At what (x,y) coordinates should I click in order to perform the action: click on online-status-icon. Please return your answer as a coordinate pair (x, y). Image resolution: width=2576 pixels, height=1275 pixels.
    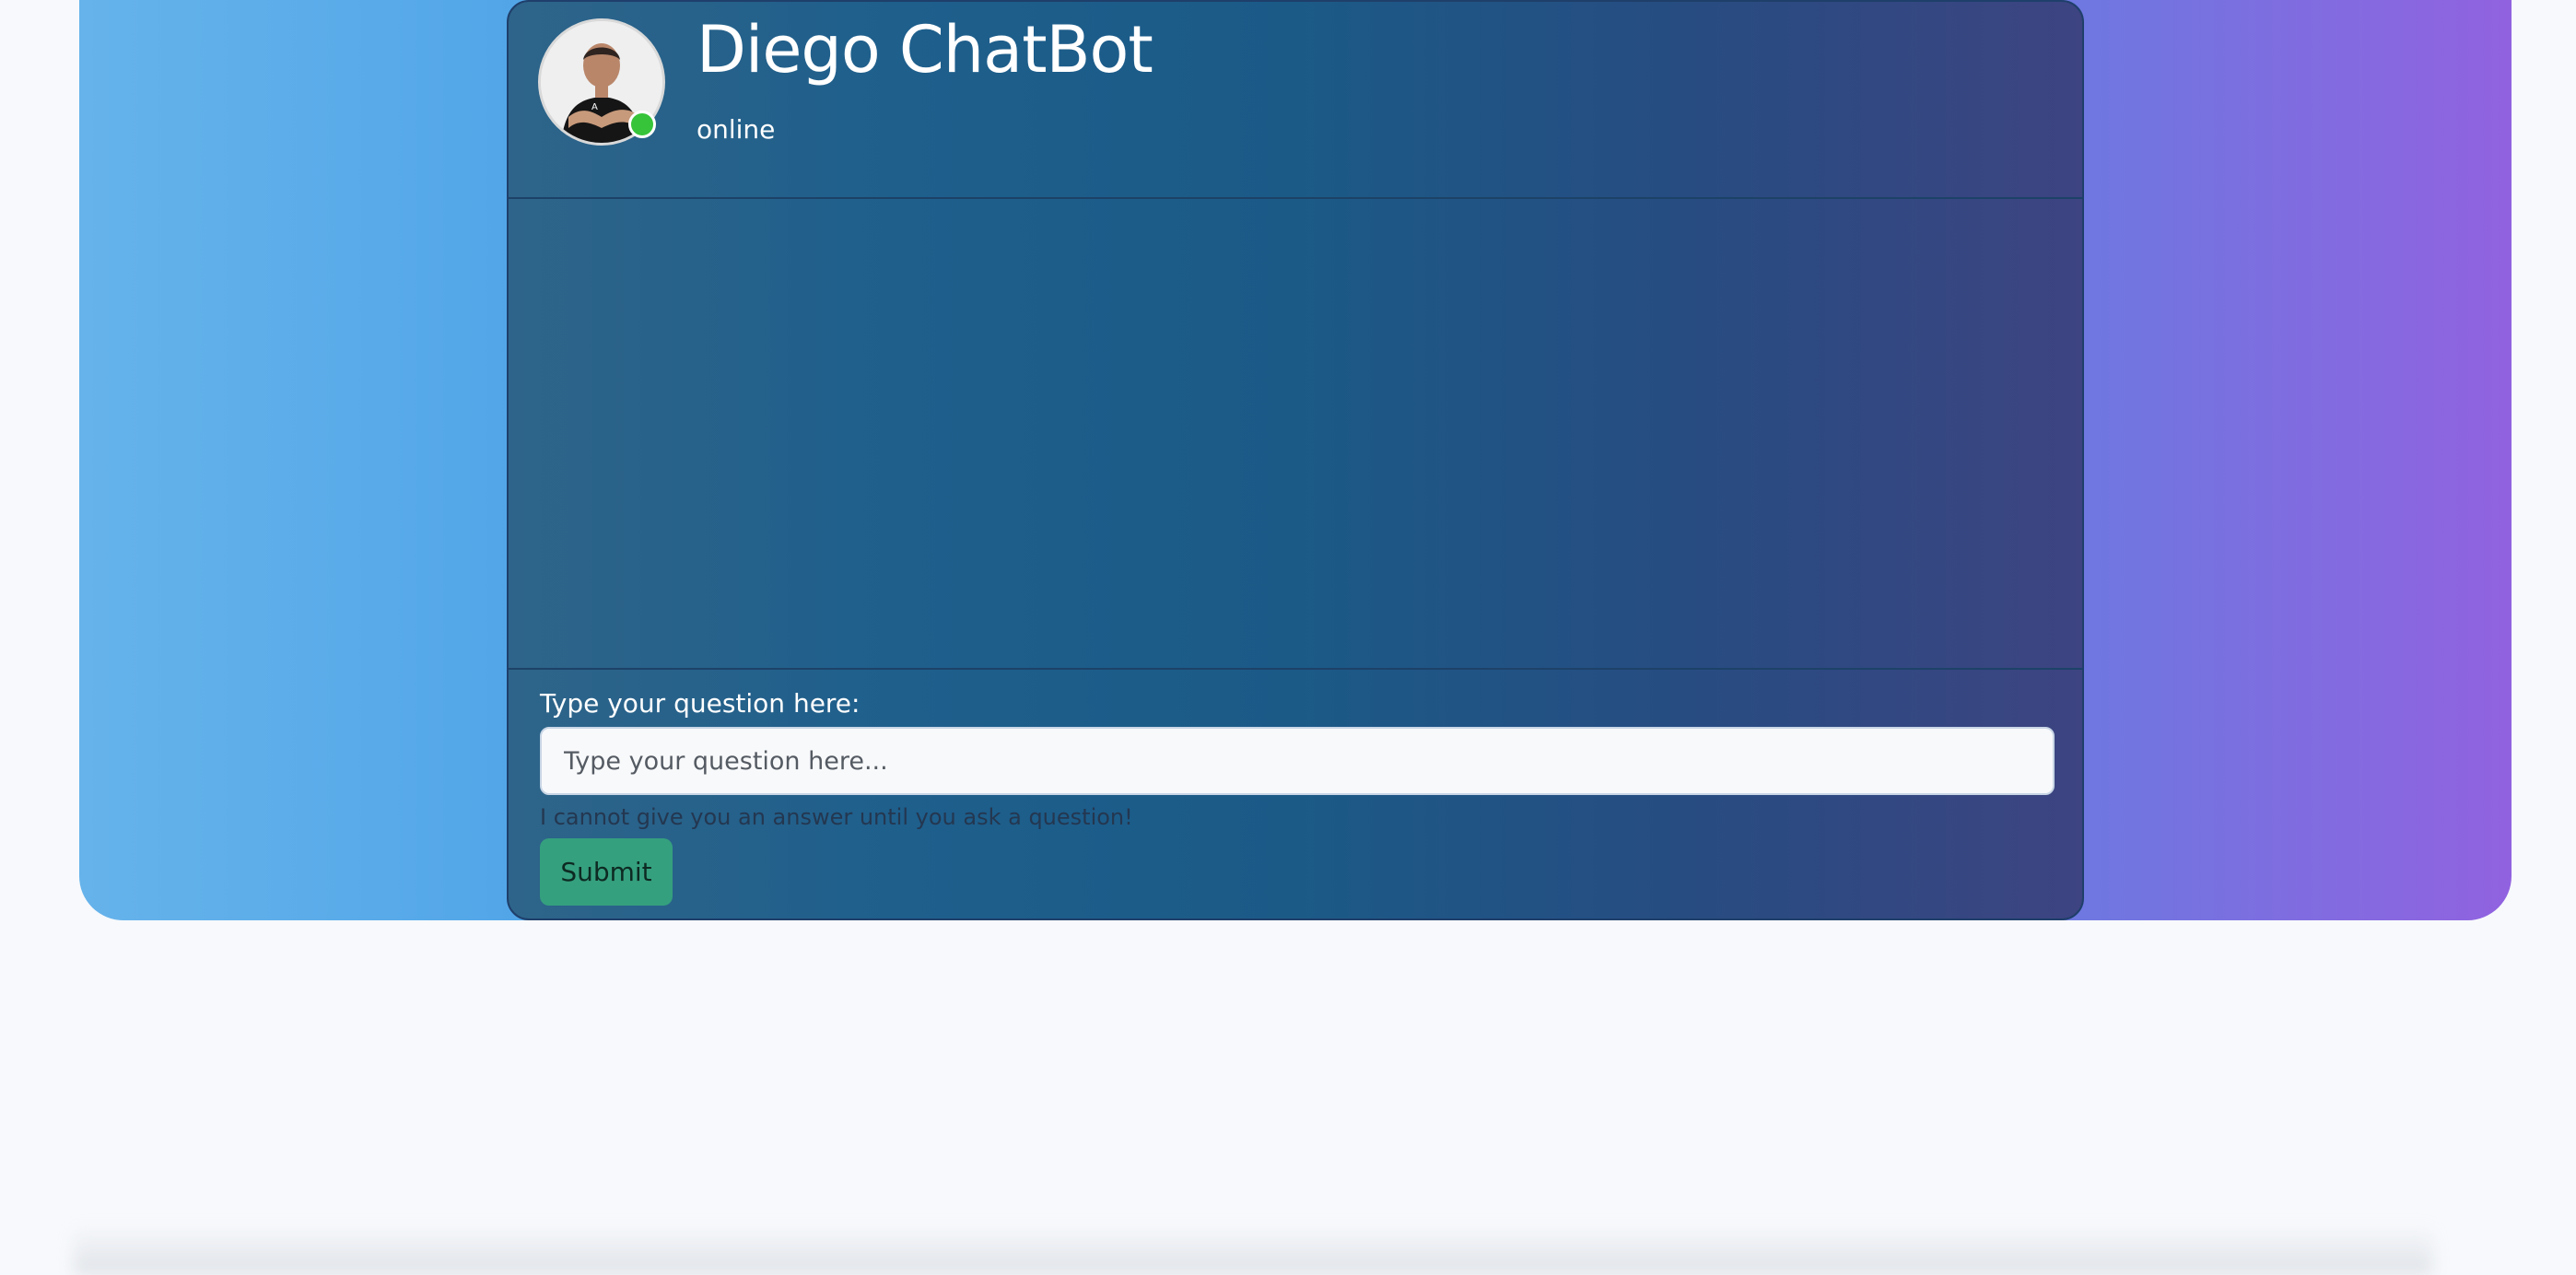
    Looking at the image, I should click on (642, 124).